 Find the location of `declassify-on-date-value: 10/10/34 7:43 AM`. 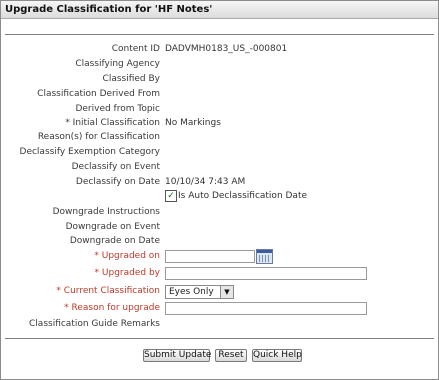

declassify-on-date-value: 10/10/34 7:43 AM is located at coordinates (205, 182).